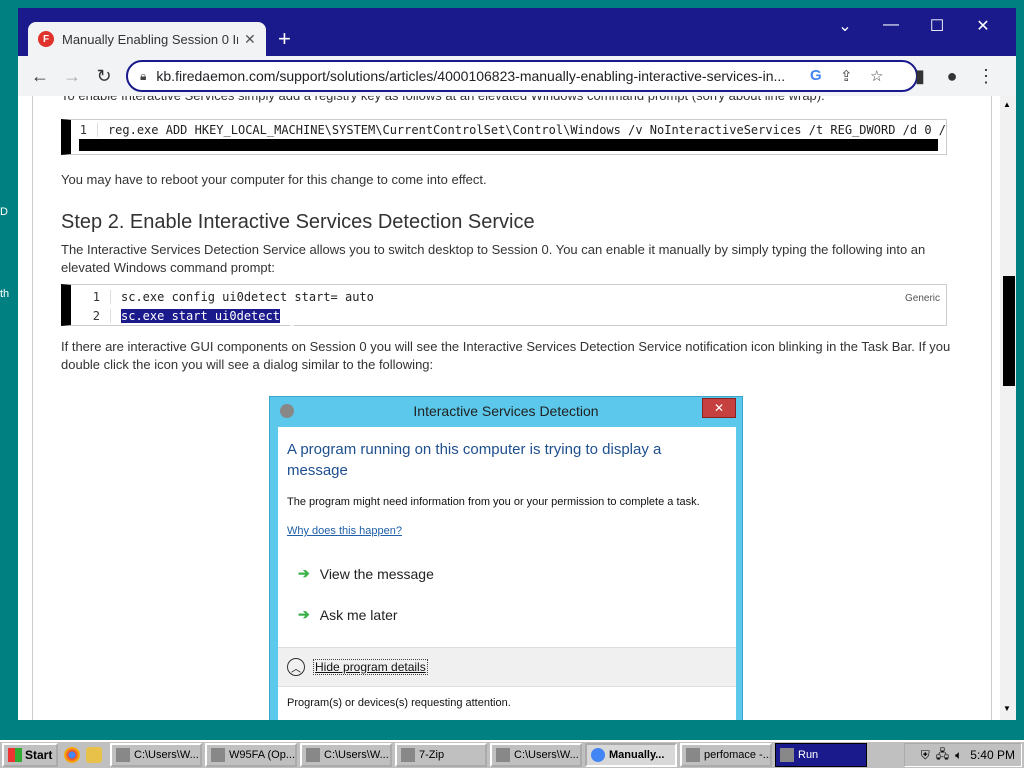 The width and height of the screenshot is (1024, 768). What do you see at coordinates (296, 667) in the screenshot?
I see `chevron-up-icon: ︿` at bounding box center [296, 667].